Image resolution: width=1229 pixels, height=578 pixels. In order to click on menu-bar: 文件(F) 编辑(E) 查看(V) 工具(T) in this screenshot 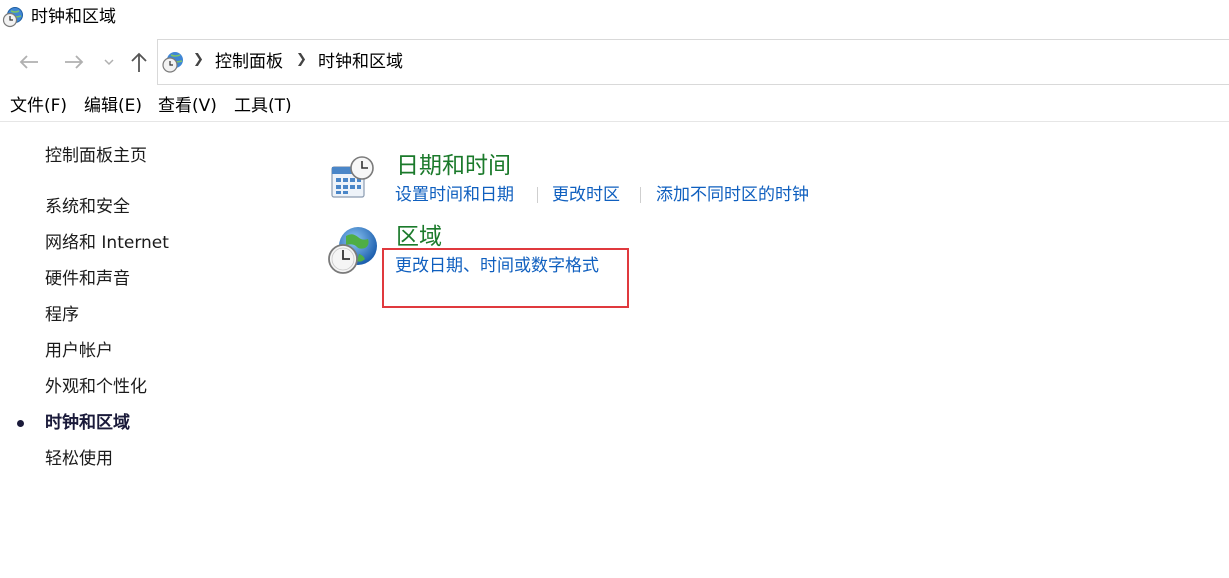, I will do `click(614, 104)`.